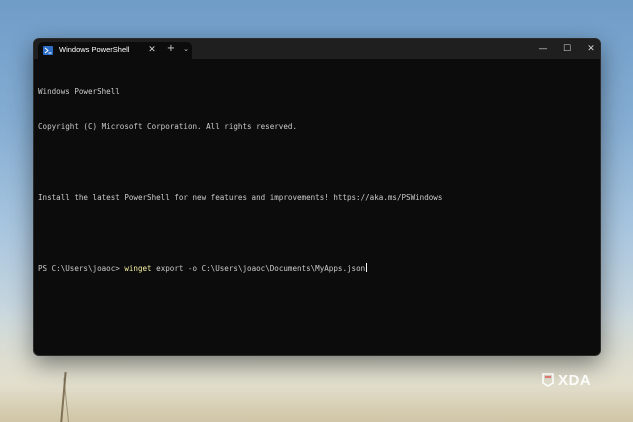  Describe the element at coordinates (48, 50) in the screenshot. I see `powershell-icon` at that location.